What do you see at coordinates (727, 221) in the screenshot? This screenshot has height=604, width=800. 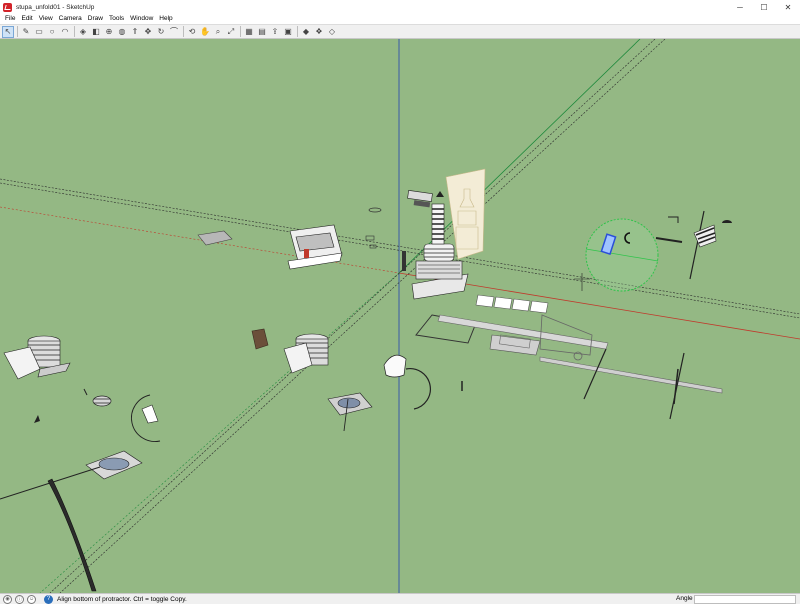 I see `dome-piece` at bounding box center [727, 221].